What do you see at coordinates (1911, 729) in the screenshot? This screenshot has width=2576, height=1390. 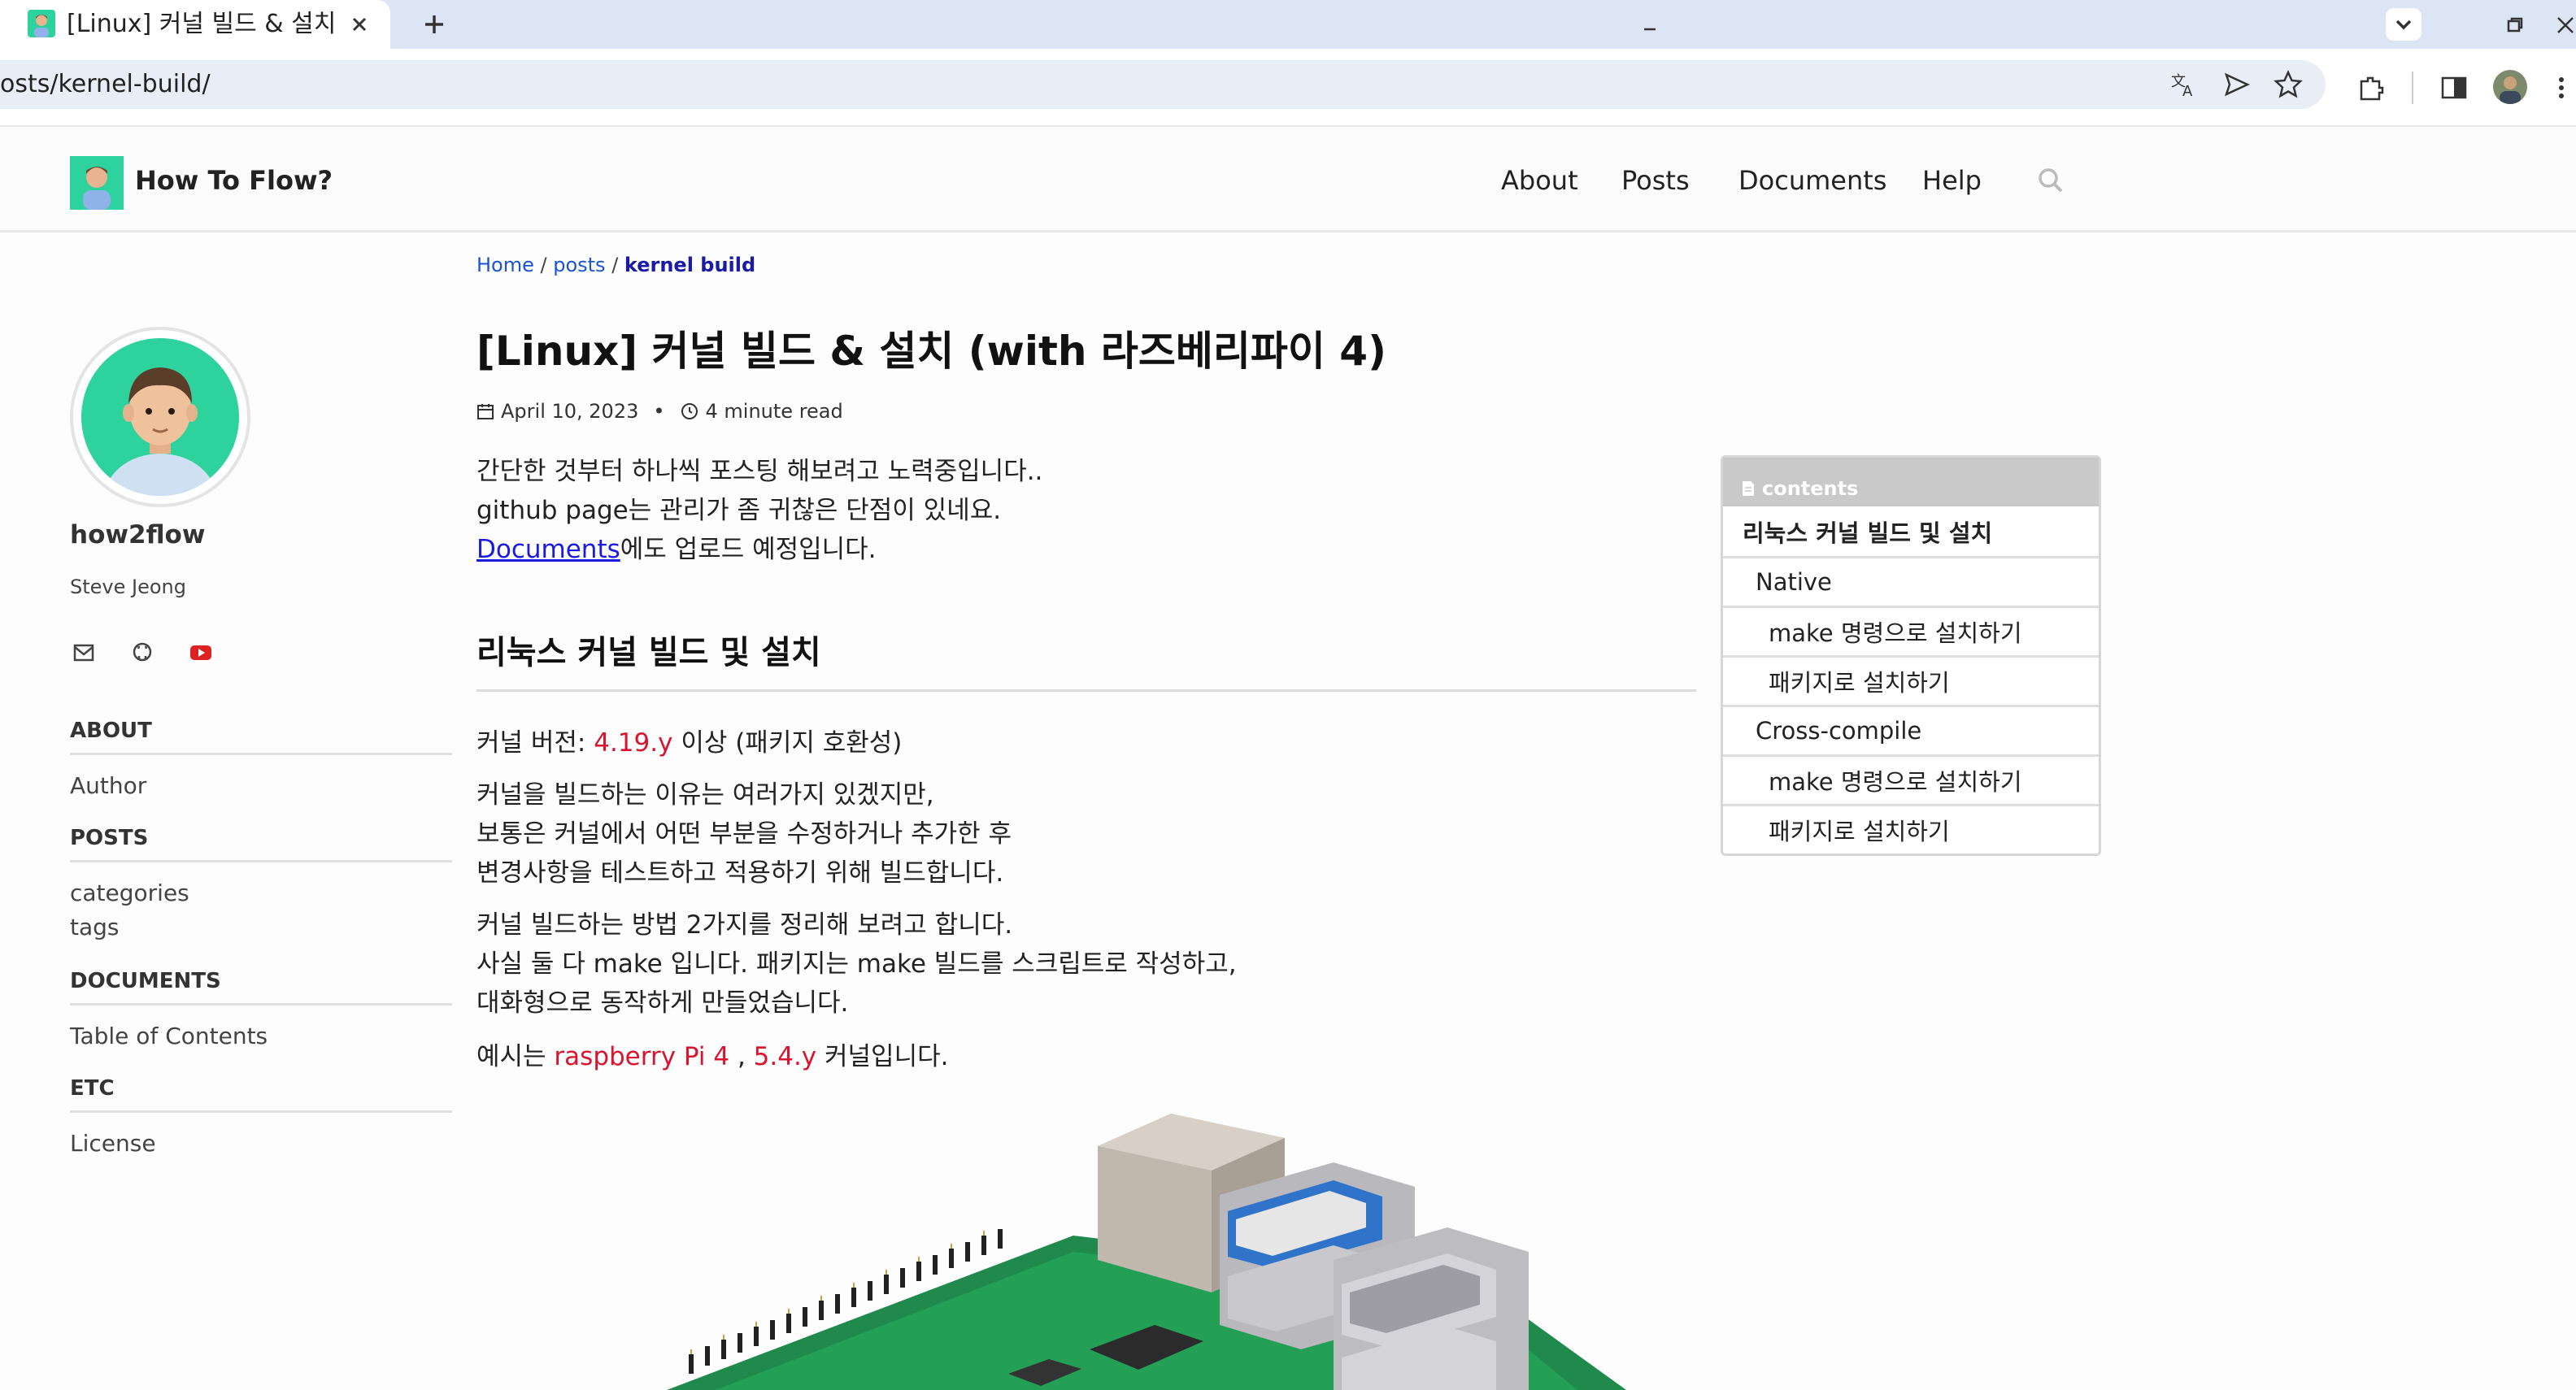 I see `toc-item: Cross-compile` at bounding box center [1911, 729].